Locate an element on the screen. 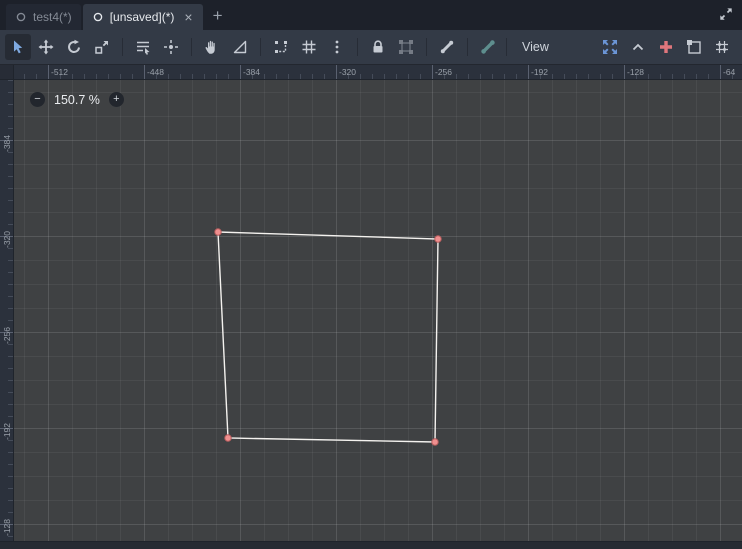  close-icon: × is located at coordinates (188, 17).